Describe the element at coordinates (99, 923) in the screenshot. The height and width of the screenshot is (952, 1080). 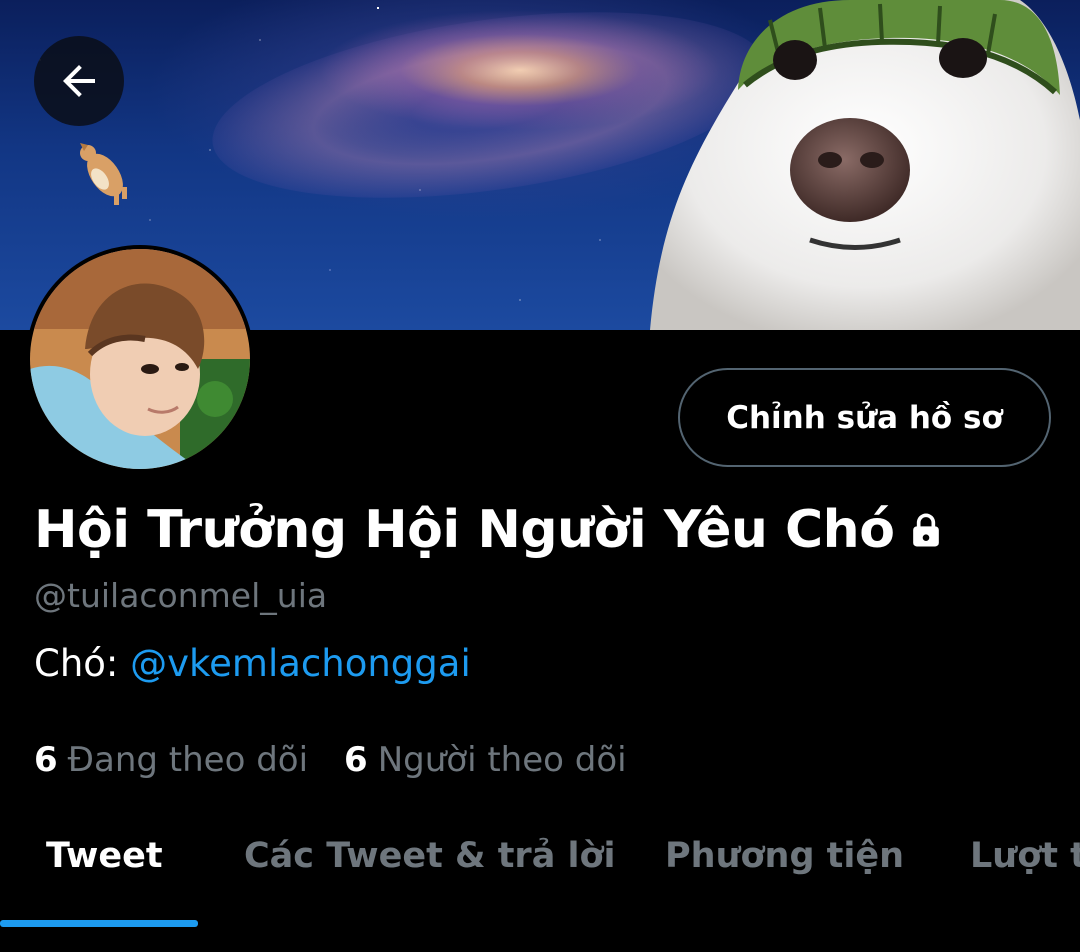
I see `active-tab-indicator` at that location.